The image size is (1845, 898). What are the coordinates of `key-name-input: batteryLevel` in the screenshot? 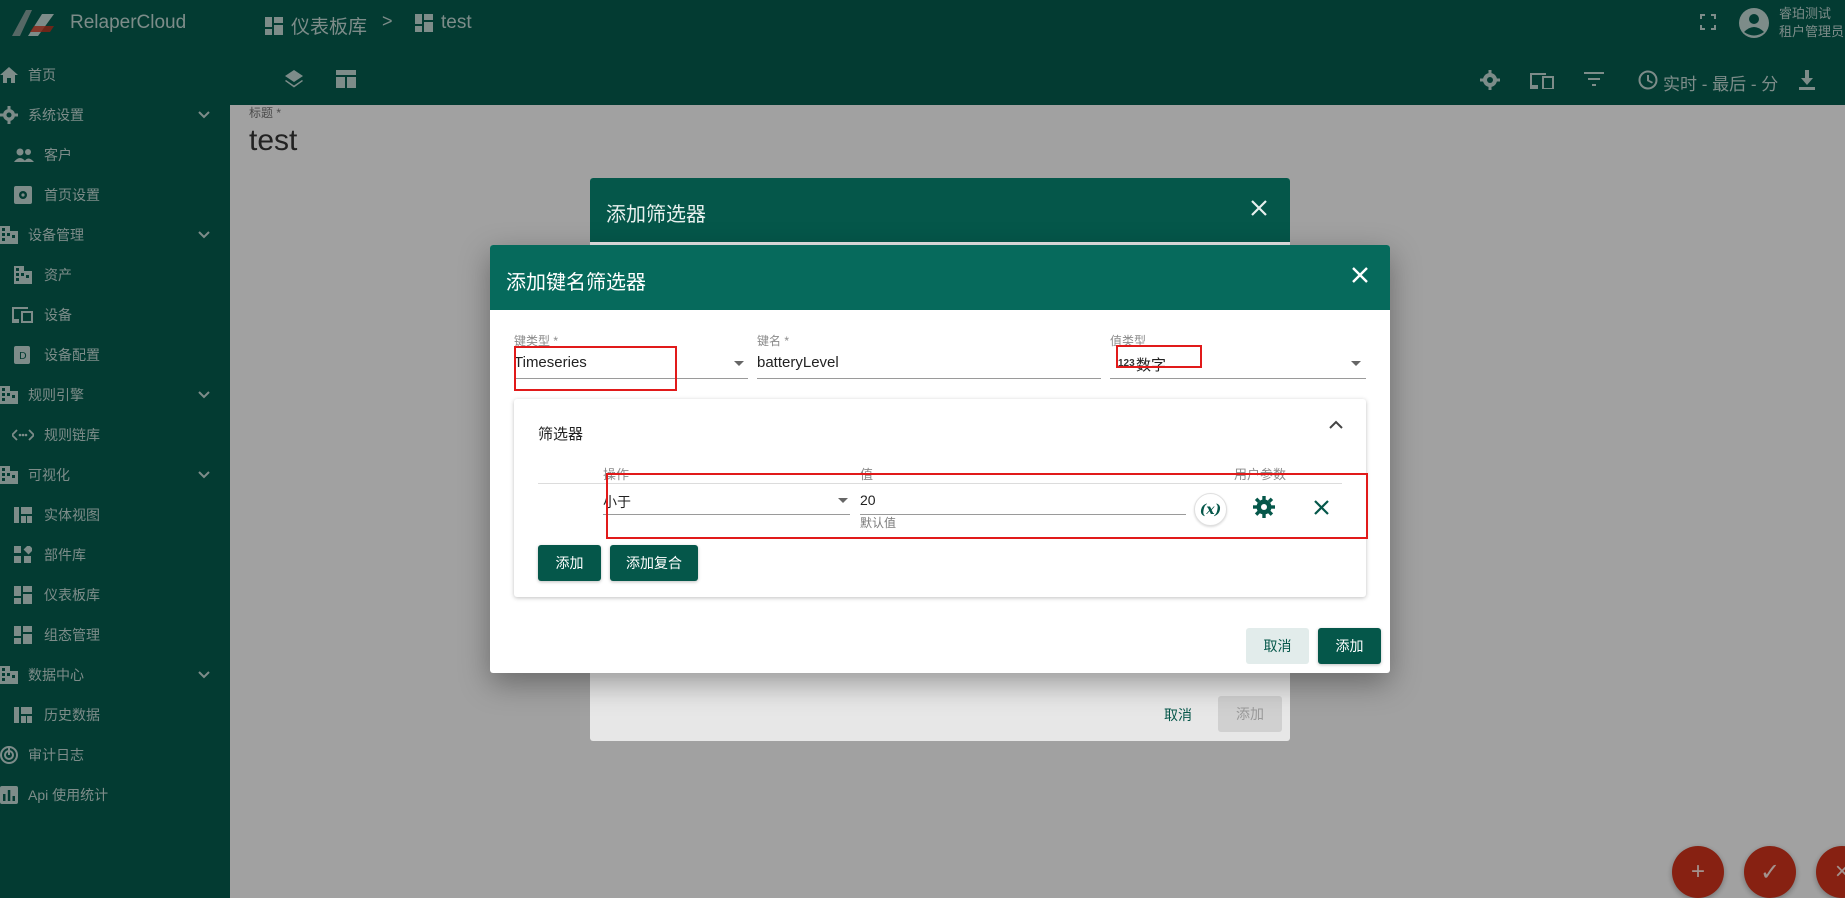 It's located at (798, 362).